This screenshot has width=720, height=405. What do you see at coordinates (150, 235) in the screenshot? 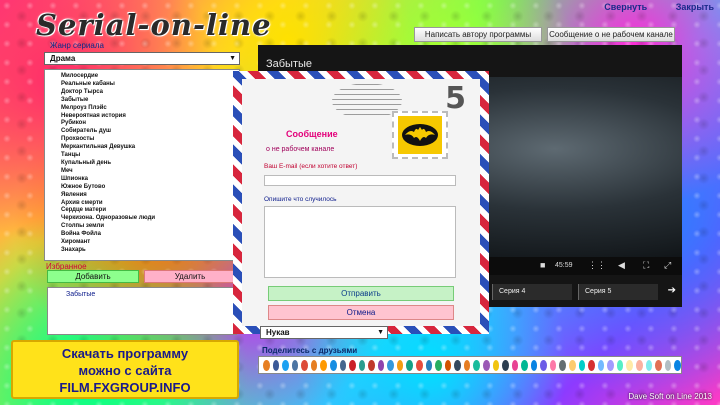
I see `series-item: Война Фойла` at bounding box center [150, 235].